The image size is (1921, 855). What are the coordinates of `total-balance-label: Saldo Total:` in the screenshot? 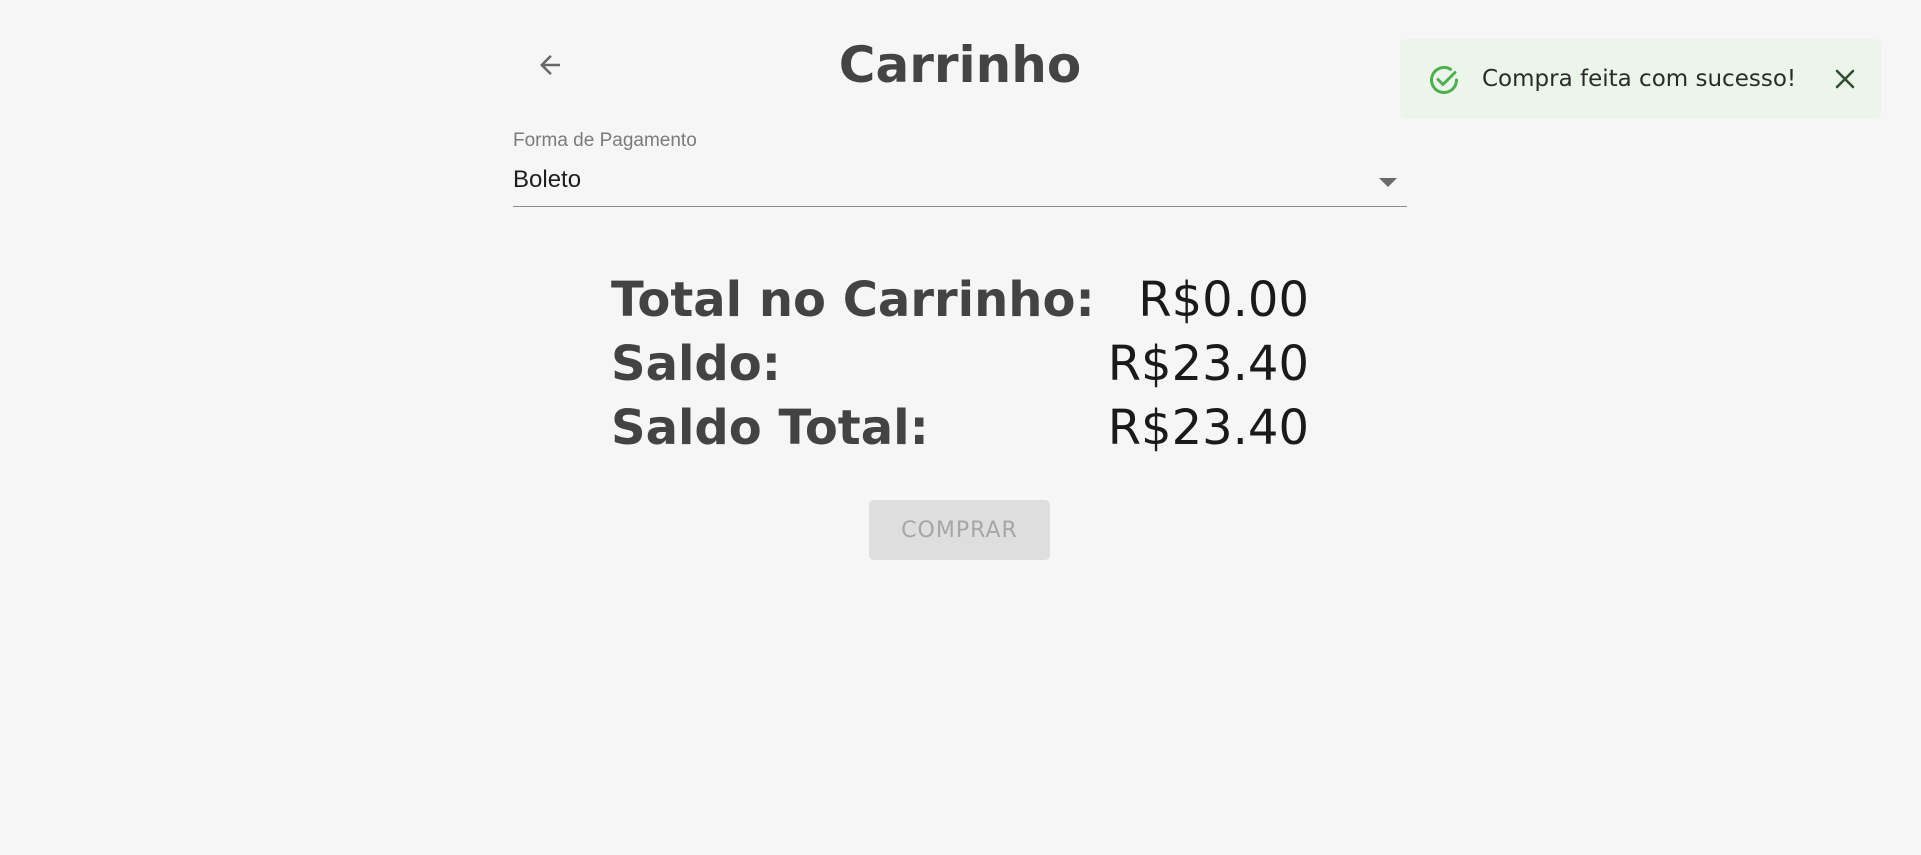 It's located at (770, 428).